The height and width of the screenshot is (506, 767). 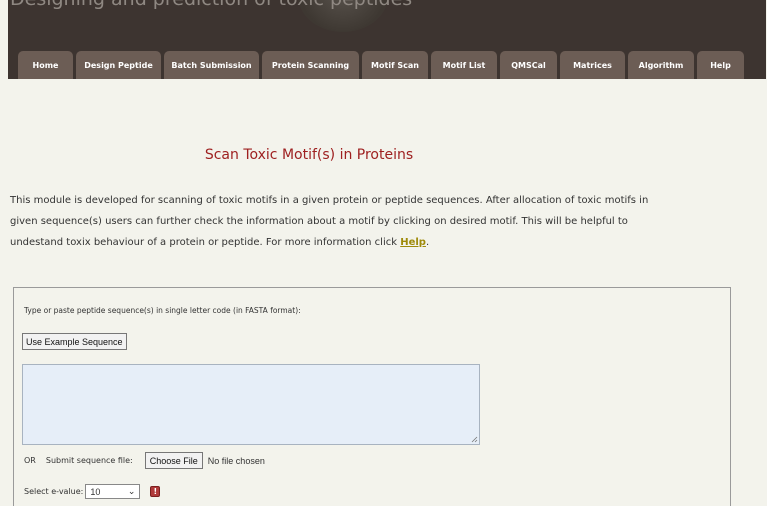 What do you see at coordinates (720, 65) in the screenshot?
I see `tab-help: Help` at bounding box center [720, 65].